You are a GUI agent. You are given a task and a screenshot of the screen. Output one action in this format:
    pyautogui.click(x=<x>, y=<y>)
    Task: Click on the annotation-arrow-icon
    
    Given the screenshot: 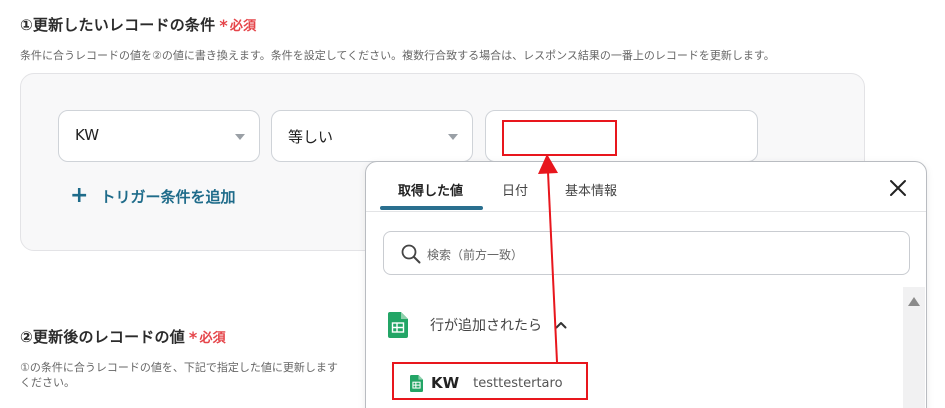 What is the action you would take?
    pyautogui.click(x=548, y=258)
    